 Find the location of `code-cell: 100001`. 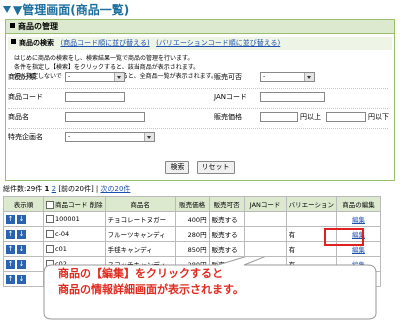

code-cell: 100001 is located at coordinates (74, 219).